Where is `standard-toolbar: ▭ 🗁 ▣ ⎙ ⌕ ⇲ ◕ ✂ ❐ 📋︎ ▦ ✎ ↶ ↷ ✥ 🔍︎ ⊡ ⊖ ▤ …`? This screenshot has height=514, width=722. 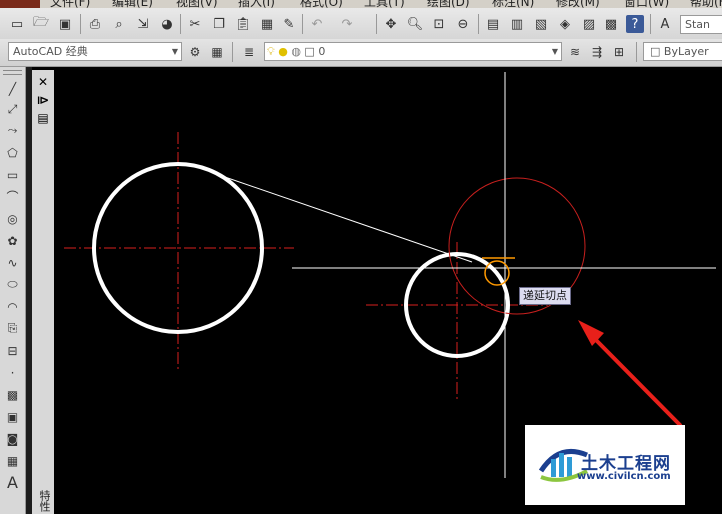
standard-toolbar: ▭ 🗁 ▣ ⎙ ⌕ ⇲ ◕ ✂ ❐ 📋︎ ▦ ✎ ↶ ↷ ✥ 🔍︎ ⊡ ⊖ ▤ … is located at coordinates (361, 24).